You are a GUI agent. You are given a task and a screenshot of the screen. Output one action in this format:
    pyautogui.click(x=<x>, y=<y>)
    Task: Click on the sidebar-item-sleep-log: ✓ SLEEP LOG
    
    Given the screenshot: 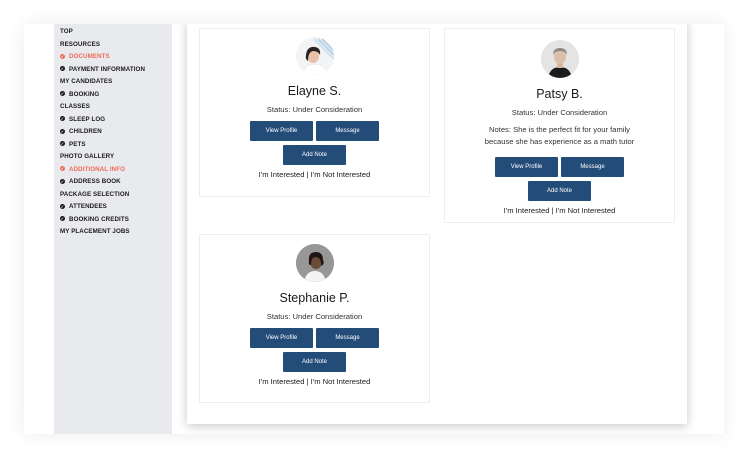 What is the action you would take?
    pyautogui.click(x=113, y=120)
    